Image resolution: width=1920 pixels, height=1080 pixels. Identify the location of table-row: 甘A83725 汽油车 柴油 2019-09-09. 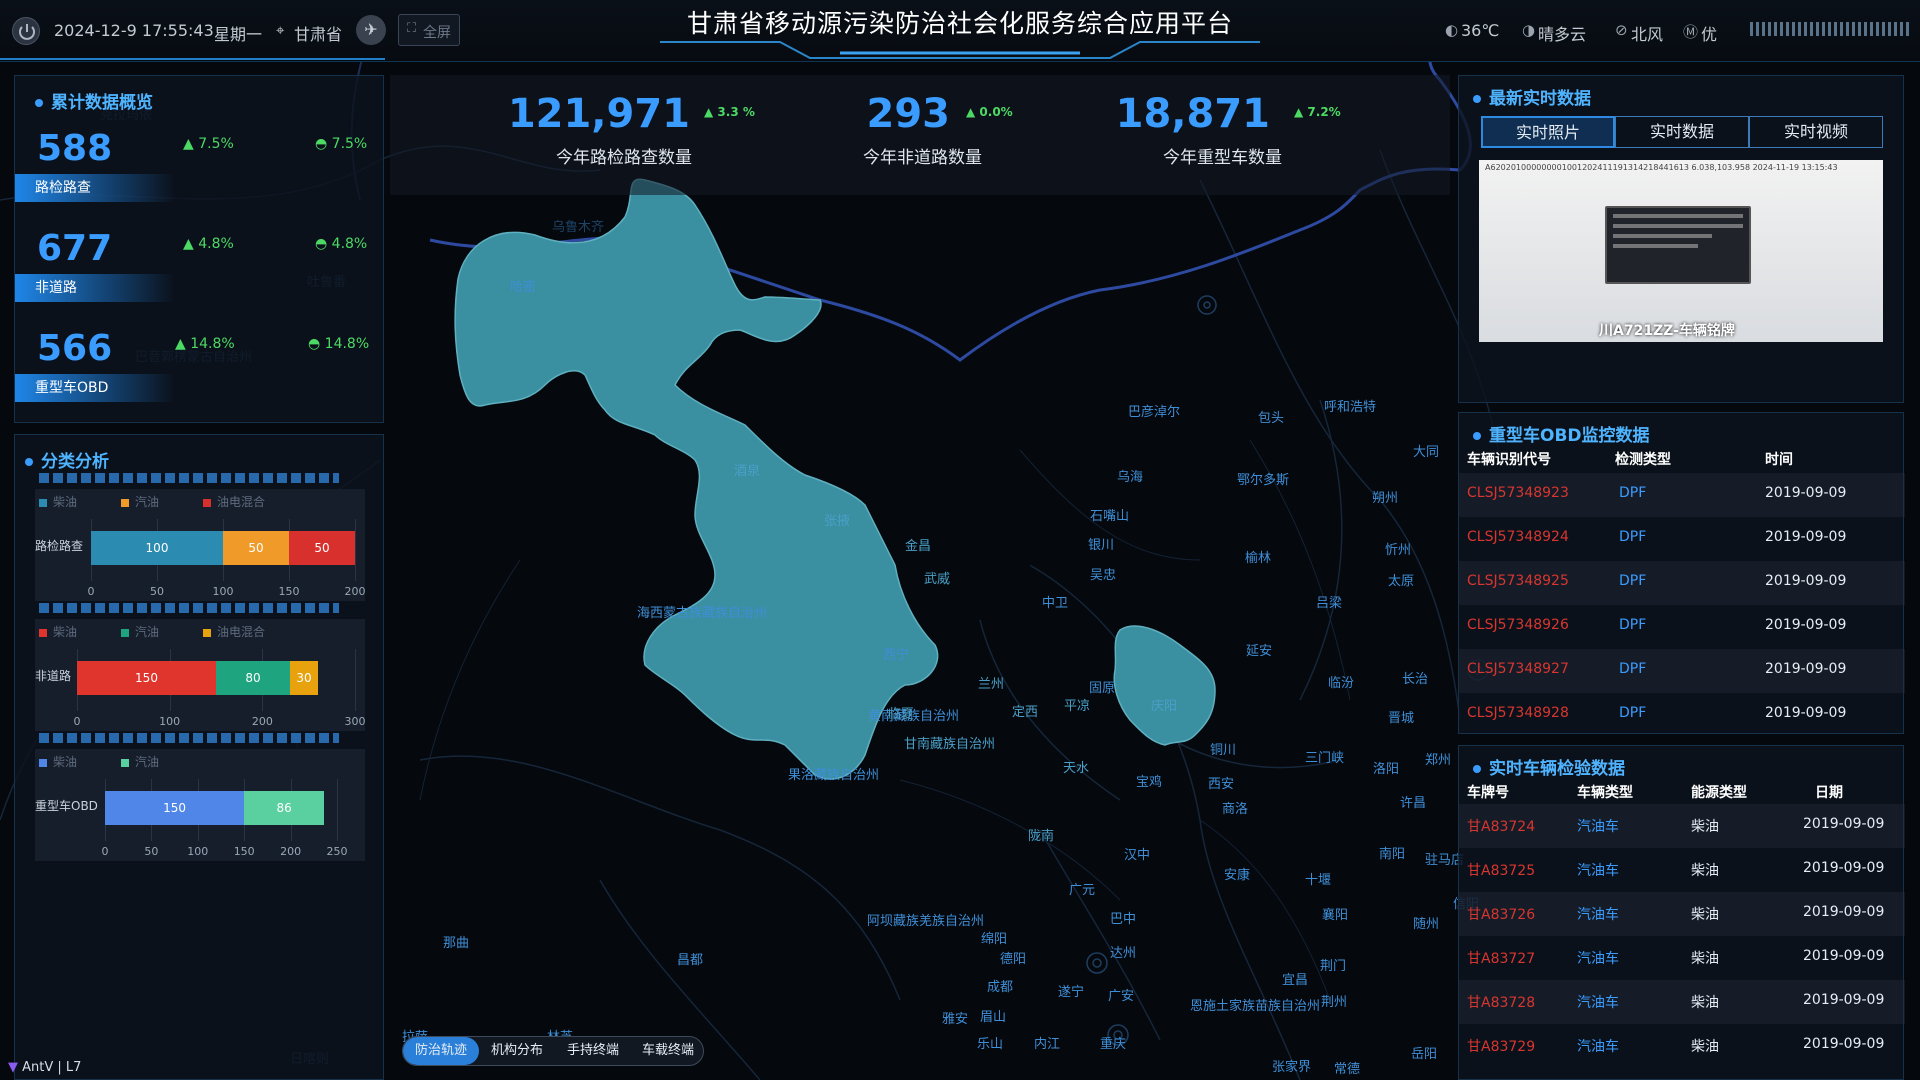
(1682, 870).